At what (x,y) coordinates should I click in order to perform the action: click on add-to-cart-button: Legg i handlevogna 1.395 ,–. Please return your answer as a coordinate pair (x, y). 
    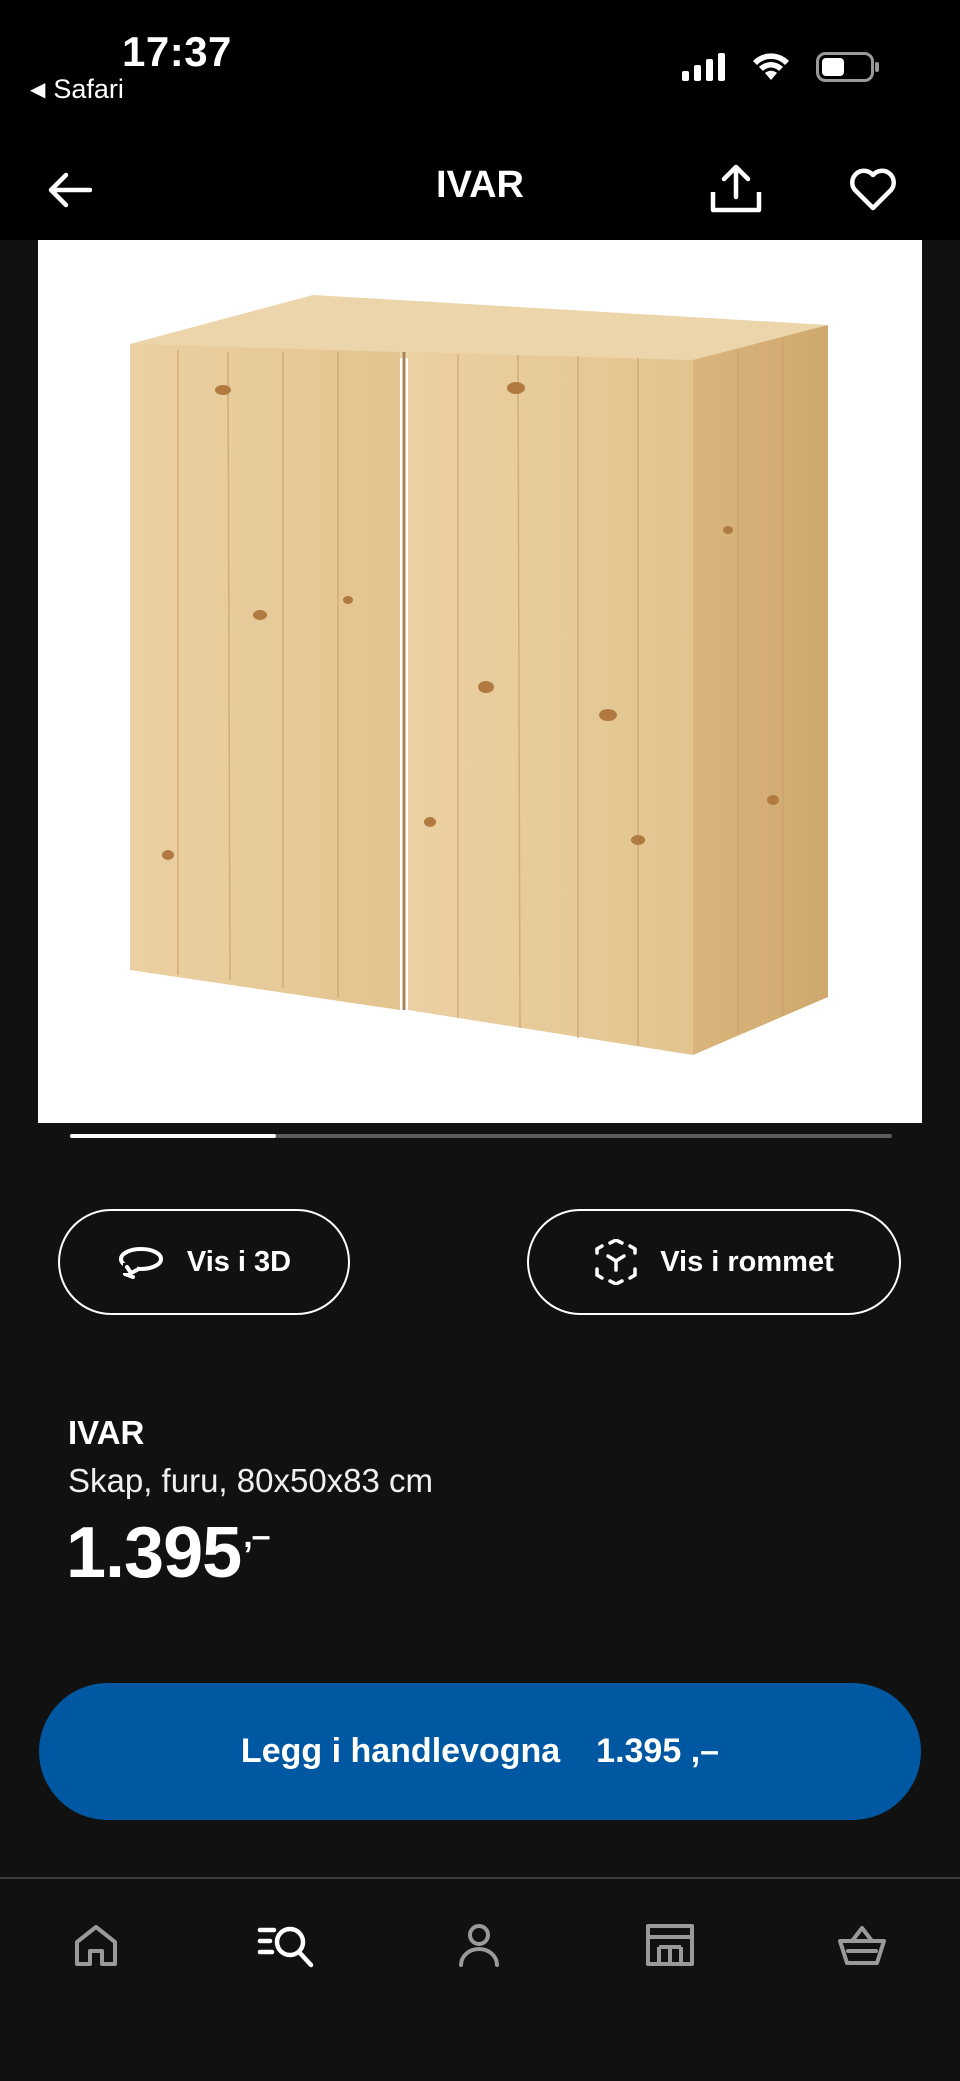
    Looking at the image, I should click on (480, 1751).